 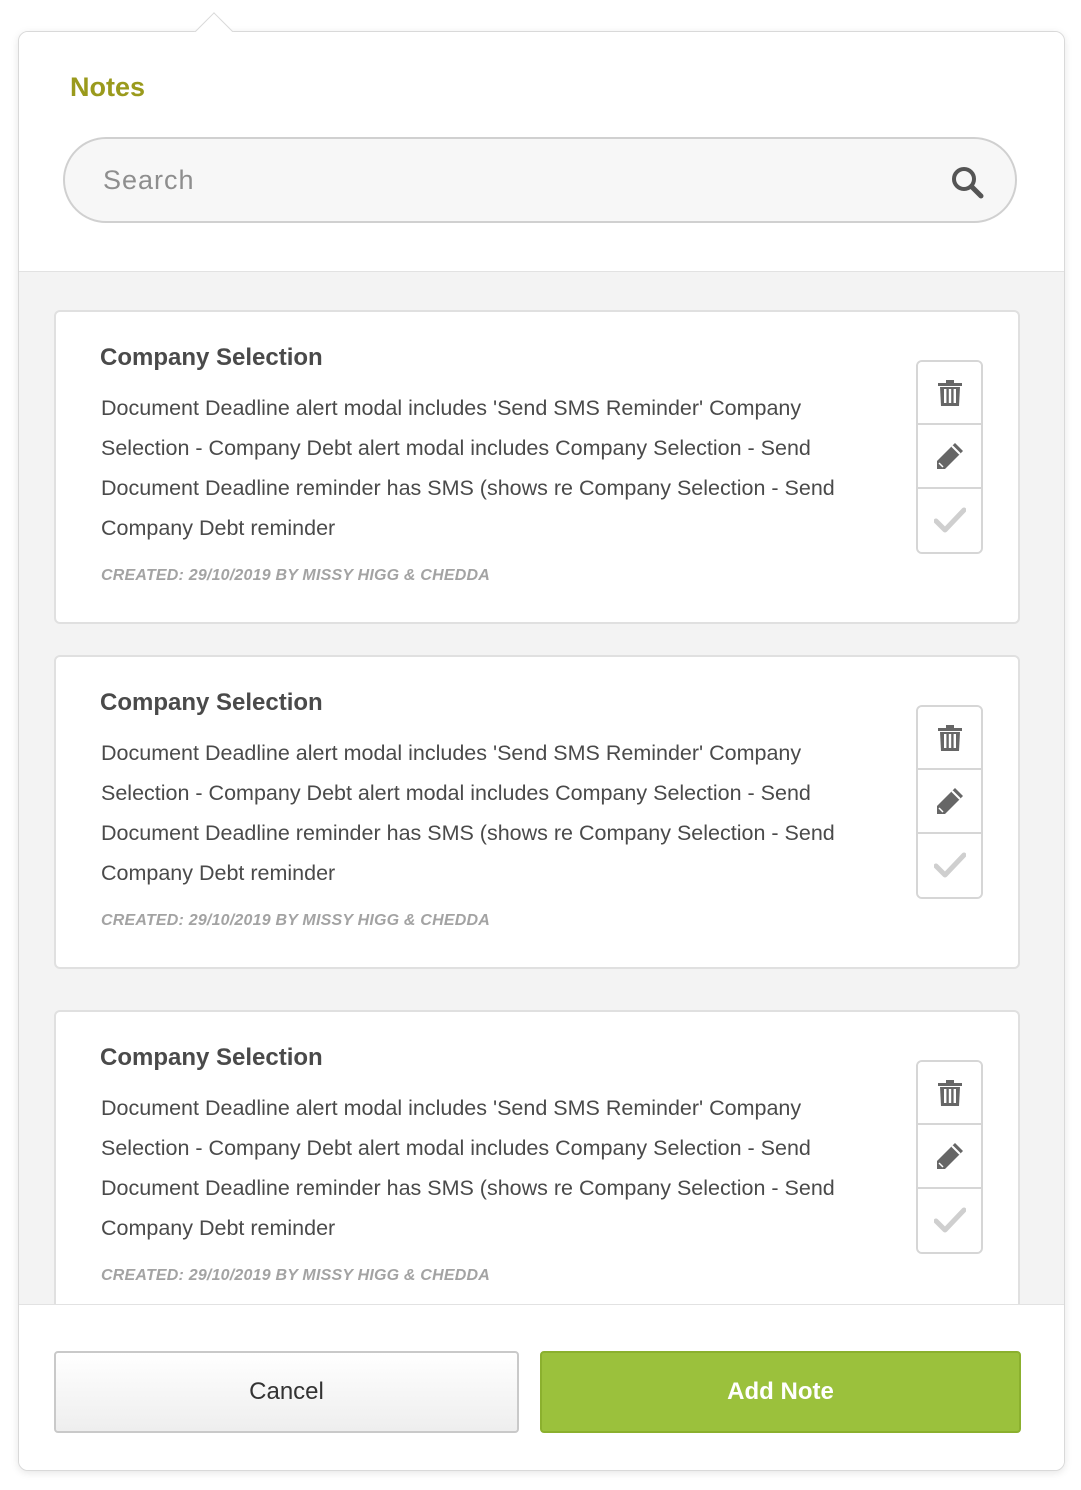 What do you see at coordinates (286, 1392) in the screenshot?
I see `cancel-button: Cancel` at bounding box center [286, 1392].